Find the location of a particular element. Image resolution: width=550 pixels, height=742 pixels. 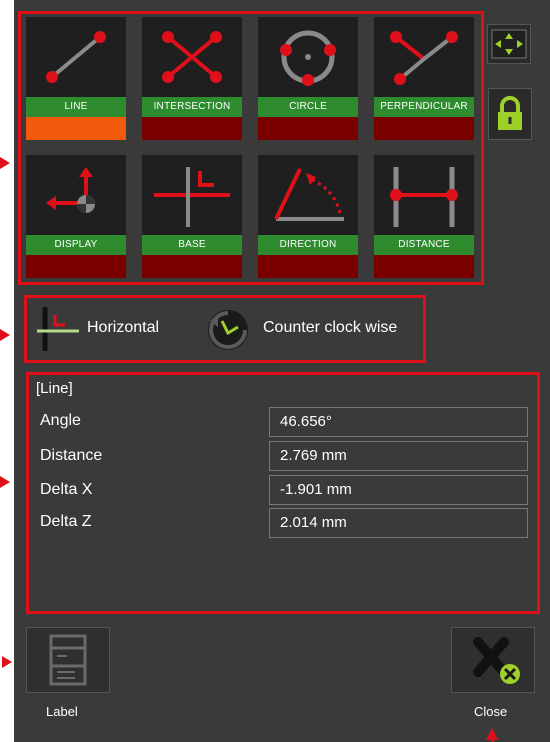

perpendicular-tool-icon is located at coordinates (424, 58).